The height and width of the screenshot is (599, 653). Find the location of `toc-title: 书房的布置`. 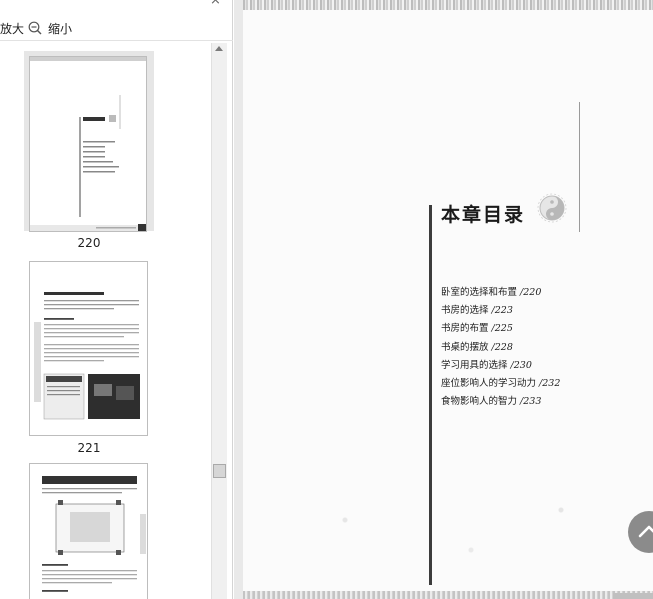

toc-title: 书房的布置 is located at coordinates (465, 329).